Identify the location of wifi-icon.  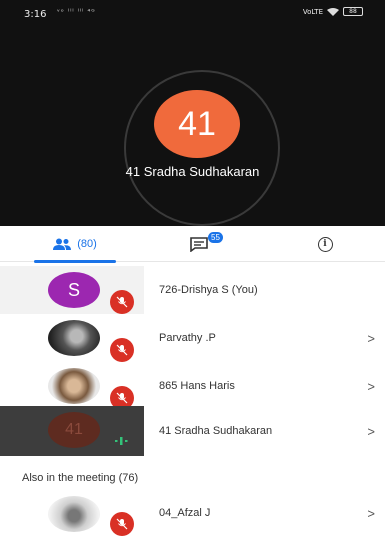
(333, 11).